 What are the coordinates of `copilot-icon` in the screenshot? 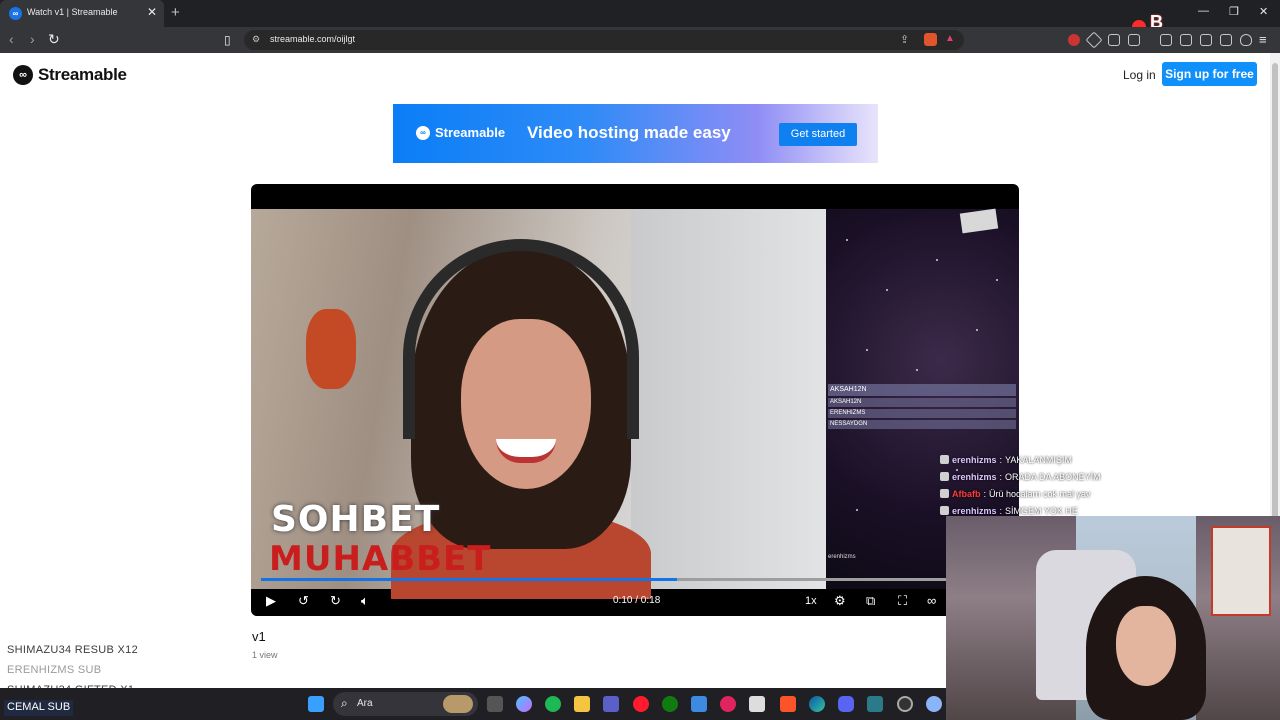 It's located at (524, 704).